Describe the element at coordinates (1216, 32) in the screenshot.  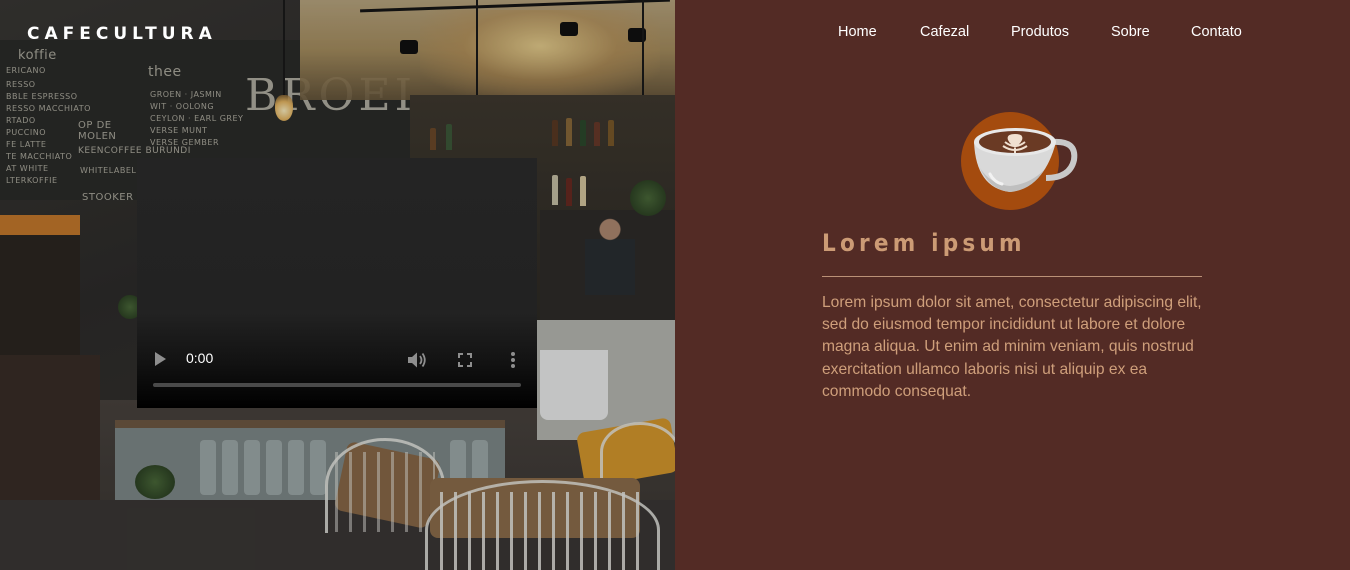
I see `nav-contato: Contato` at that location.